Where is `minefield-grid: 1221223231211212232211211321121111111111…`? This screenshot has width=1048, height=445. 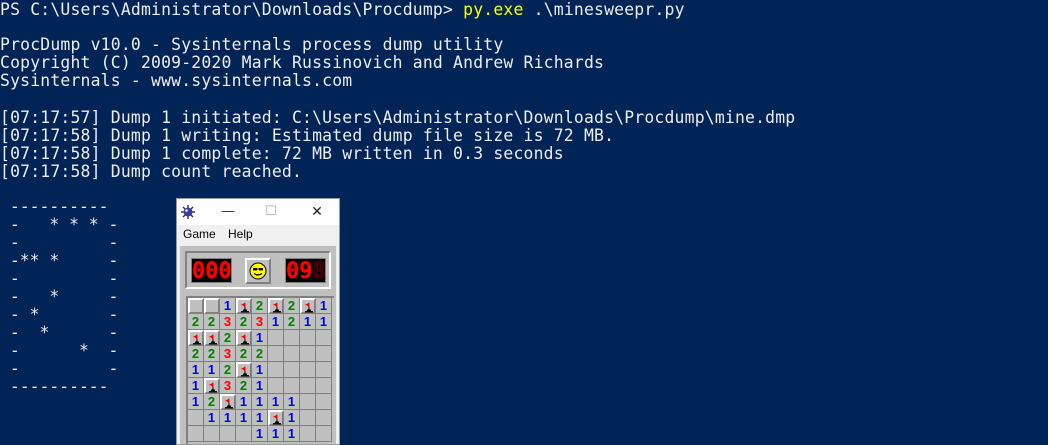
minefield-grid: 1221223231211212232211211321121111111111… is located at coordinates (260, 370).